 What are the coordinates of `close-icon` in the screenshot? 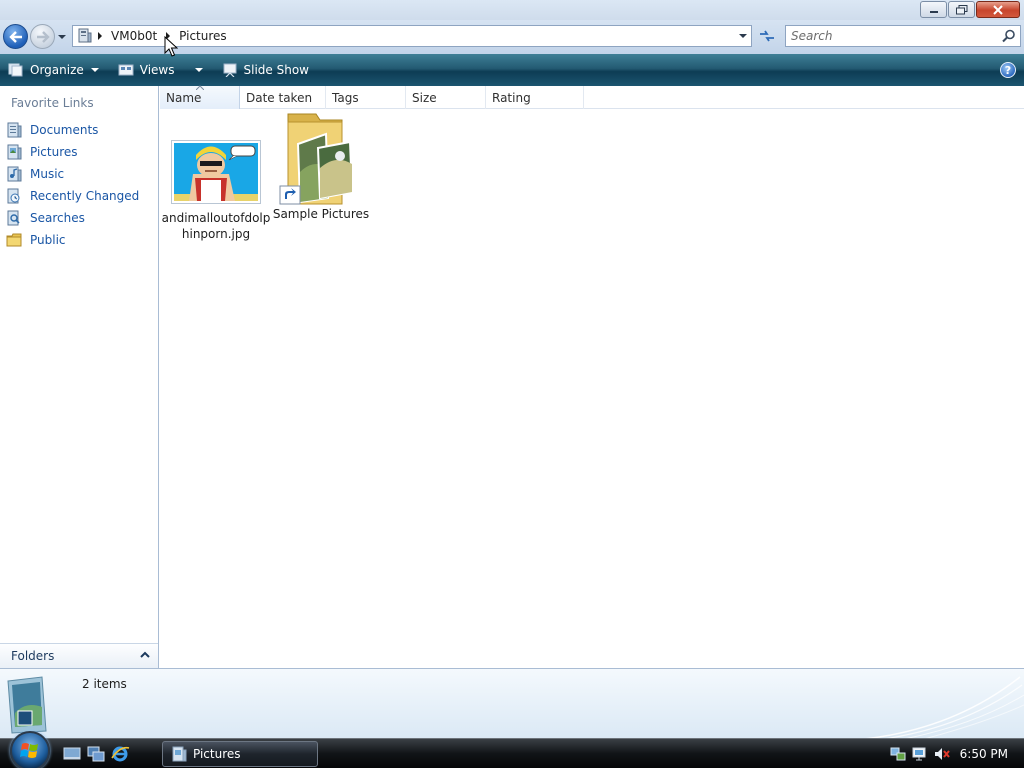 It's located at (998, 9).